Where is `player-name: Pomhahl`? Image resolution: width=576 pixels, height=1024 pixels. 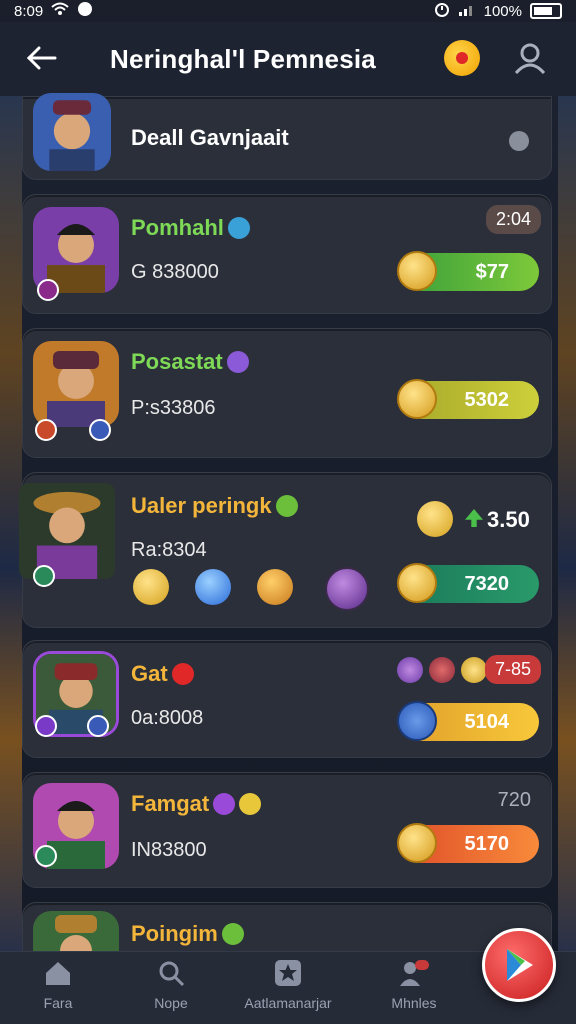
player-name: Pomhahl is located at coordinates (190, 228).